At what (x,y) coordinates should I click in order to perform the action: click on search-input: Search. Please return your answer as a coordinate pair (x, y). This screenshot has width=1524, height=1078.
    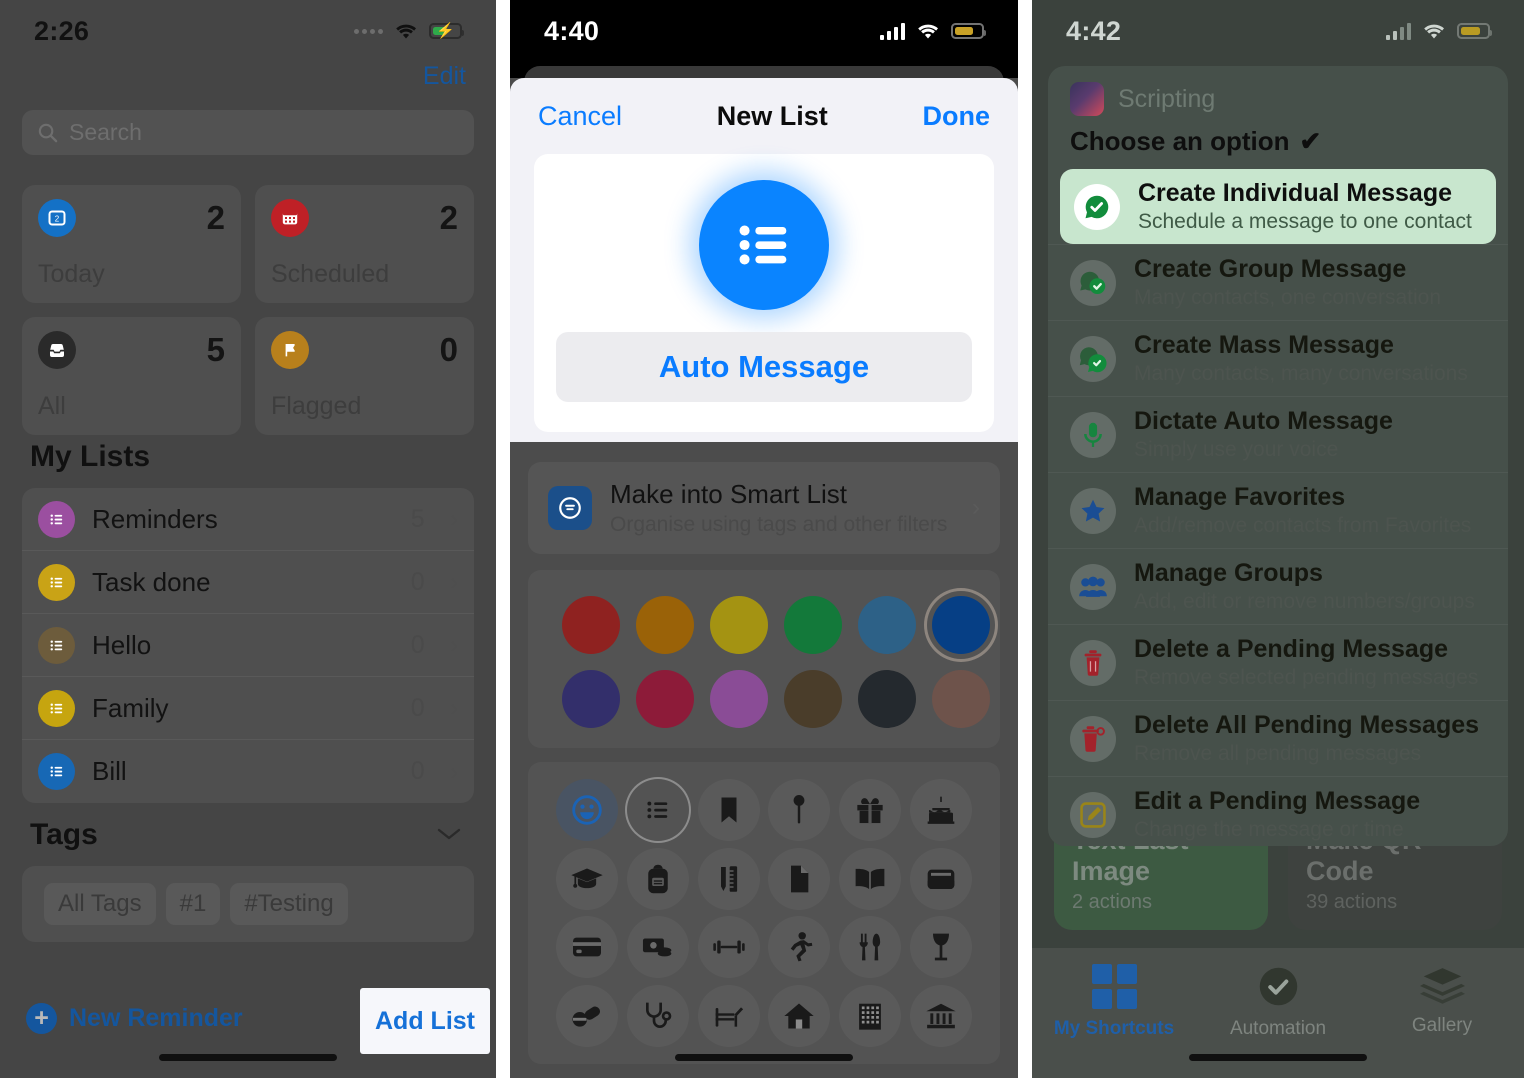
    Looking at the image, I should click on (248, 132).